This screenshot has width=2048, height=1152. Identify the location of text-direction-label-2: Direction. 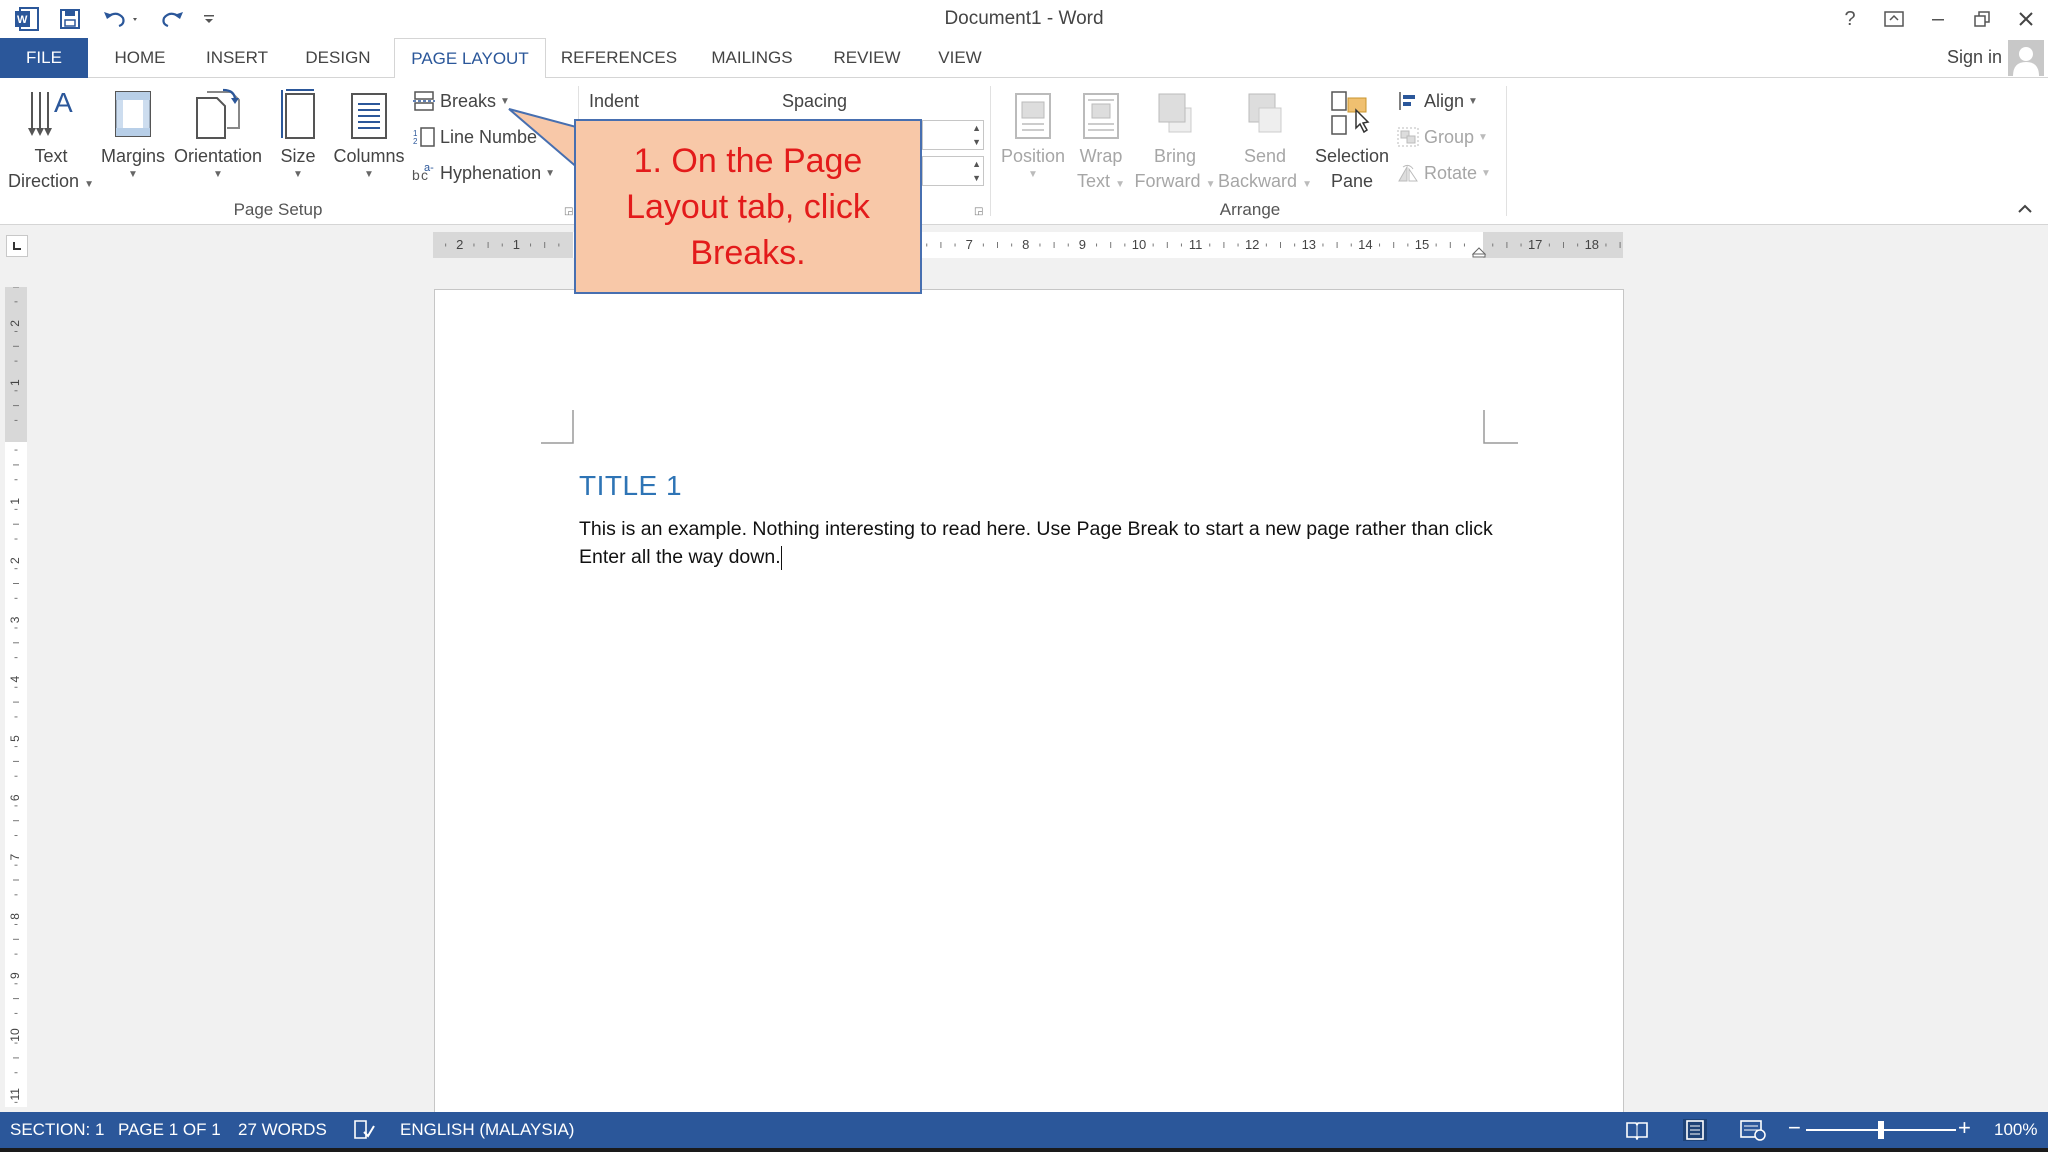
(44, 181).